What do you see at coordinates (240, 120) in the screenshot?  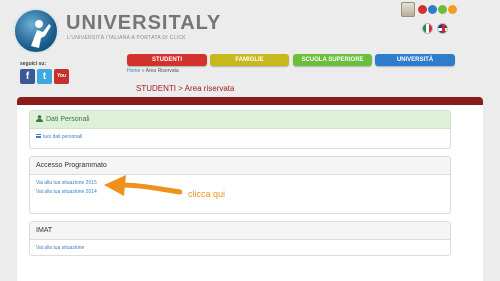 I see `panel-dati-header: Dati Personali` at bounding box center [240, 120].